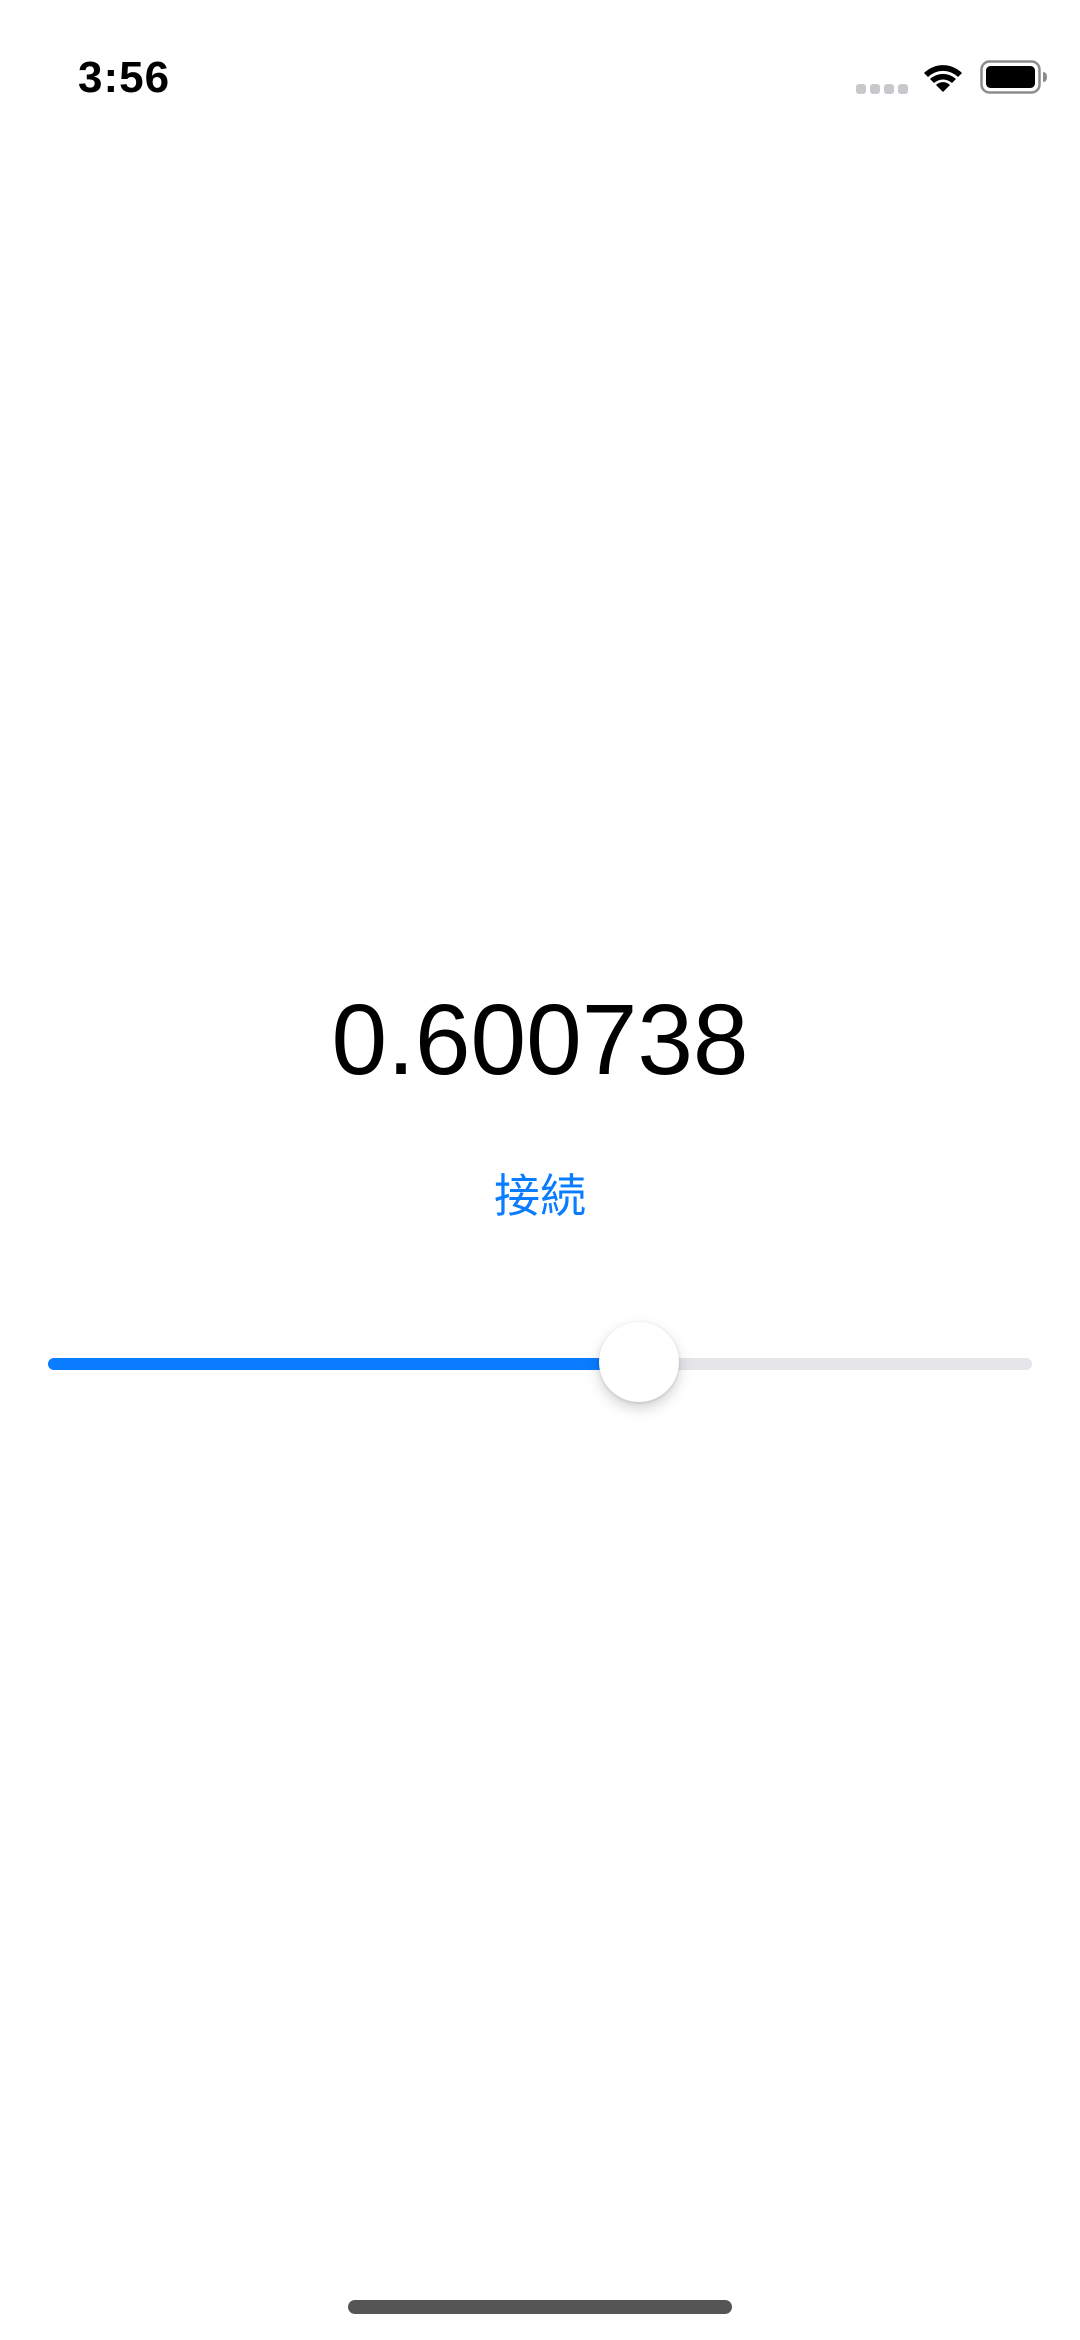 This screenshot has width=1080, height=2340. What do you see at coordinates (943, 78) in the screenshot?
I see `wifi-icon` at bounding box center [943, 78].